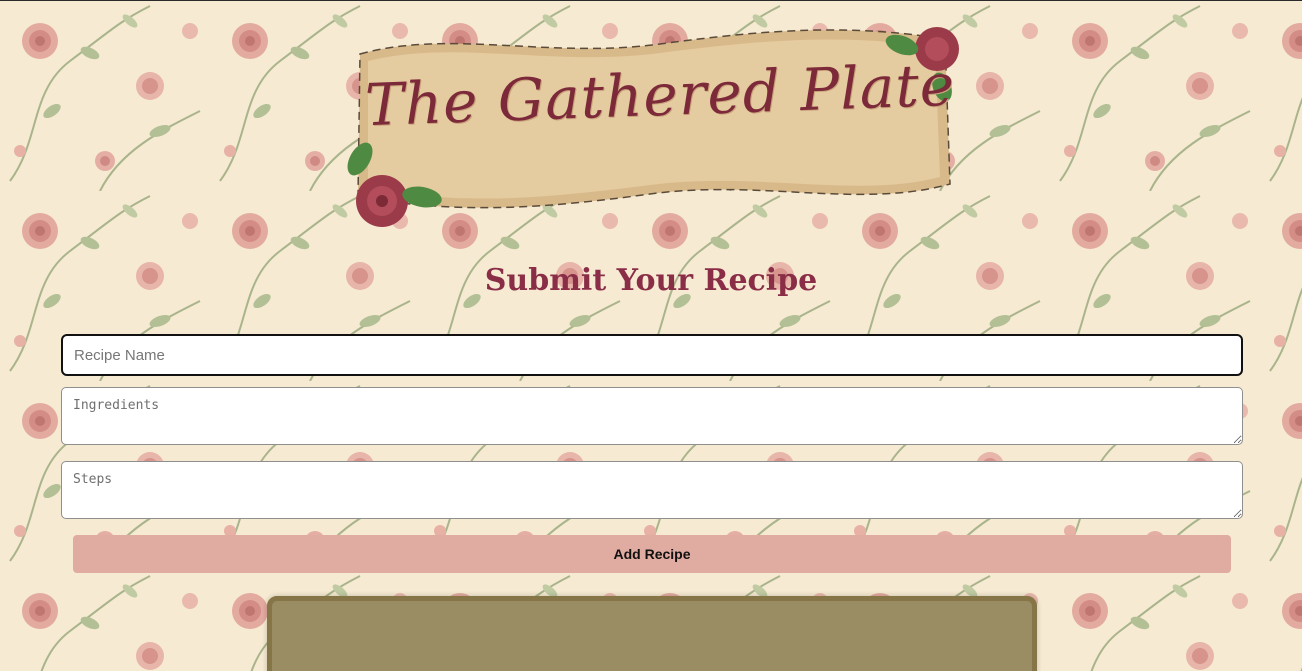 Image resolution: width=1302 pixels, height=671 pixels. Describe the element at coordinates (652, 554) in the screenshot. I see `add-recipe-button: Add Recipe` at that location.